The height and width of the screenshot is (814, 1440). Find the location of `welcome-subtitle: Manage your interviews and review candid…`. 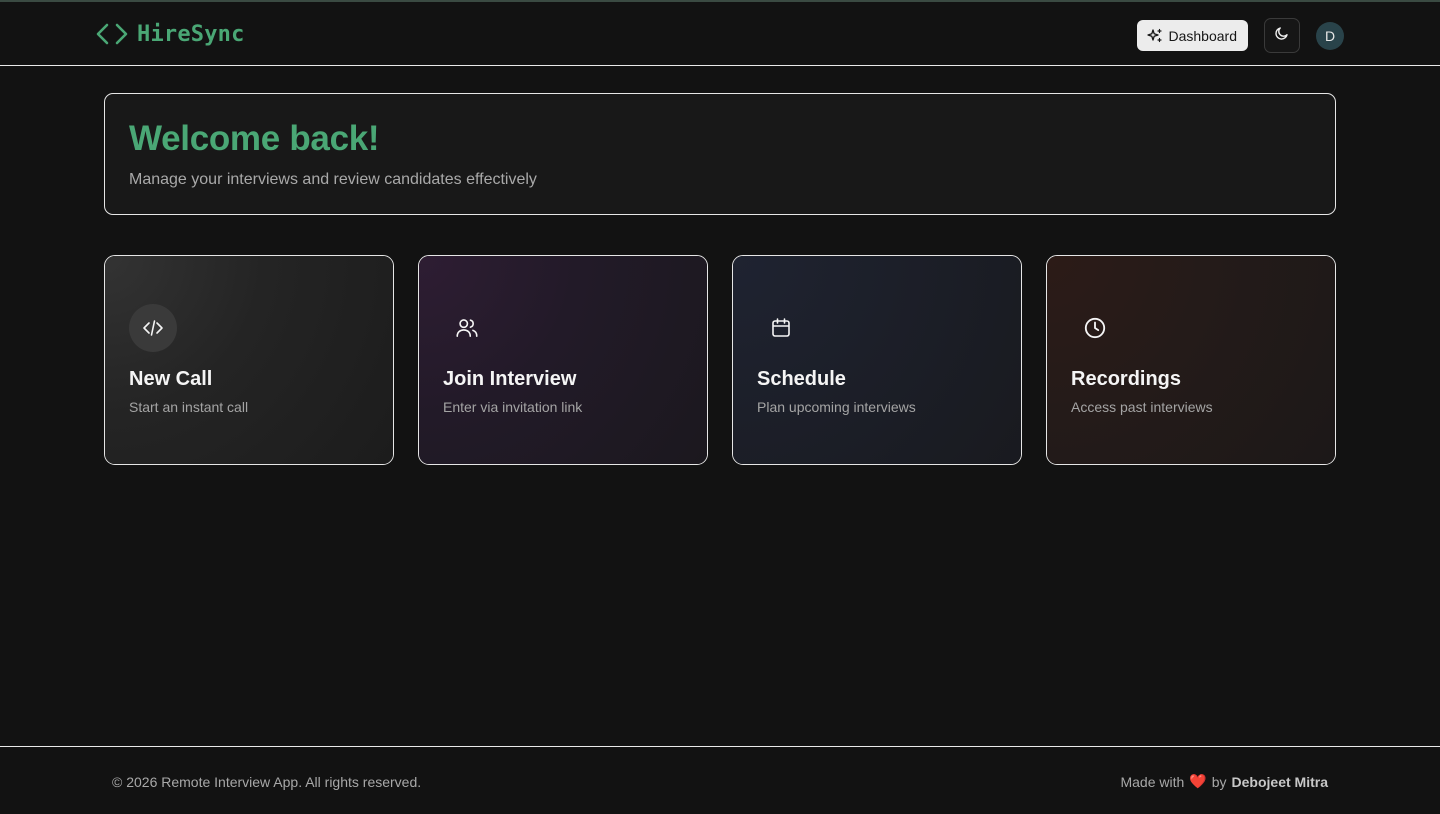

welcome-subtitle: Manage your interviews and review candid… is located at coordinates (333, 179).